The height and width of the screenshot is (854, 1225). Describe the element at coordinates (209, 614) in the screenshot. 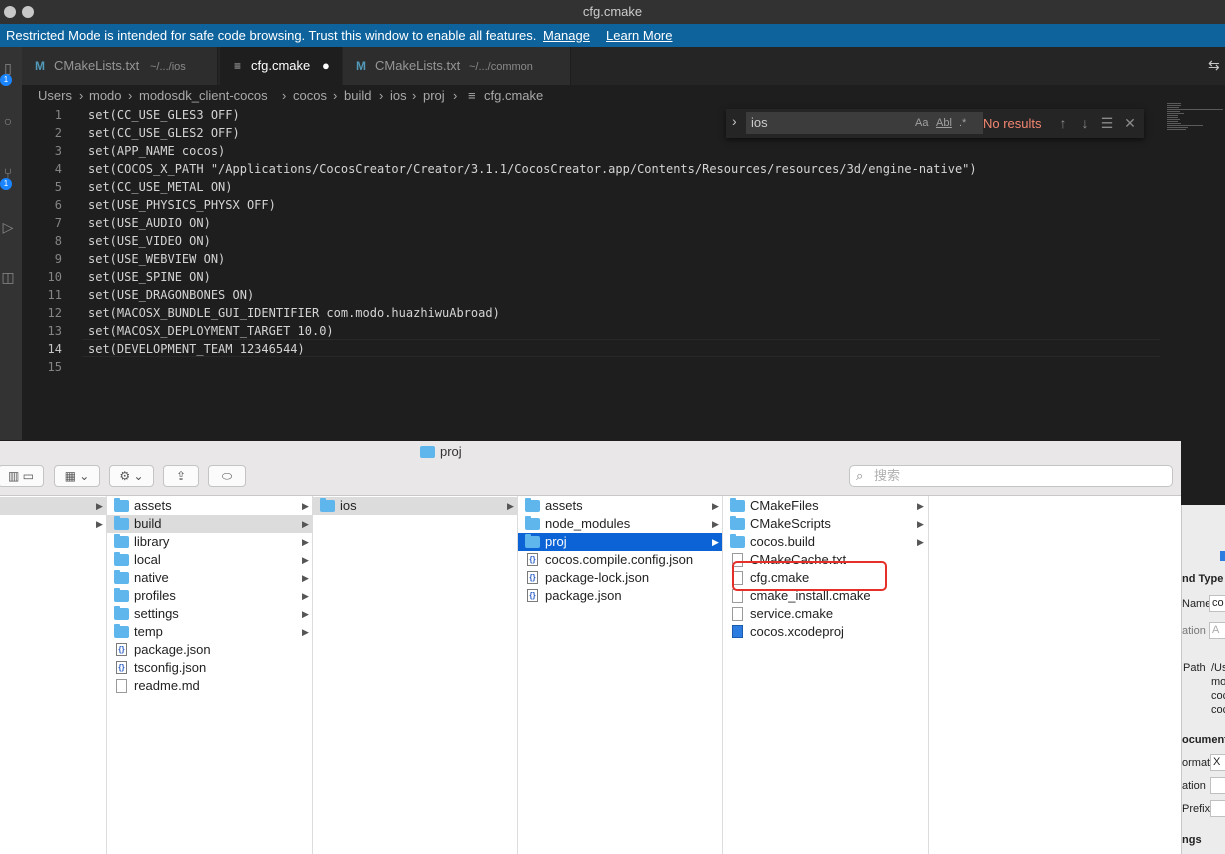

I see `finder-row: settings ▶` at that location.